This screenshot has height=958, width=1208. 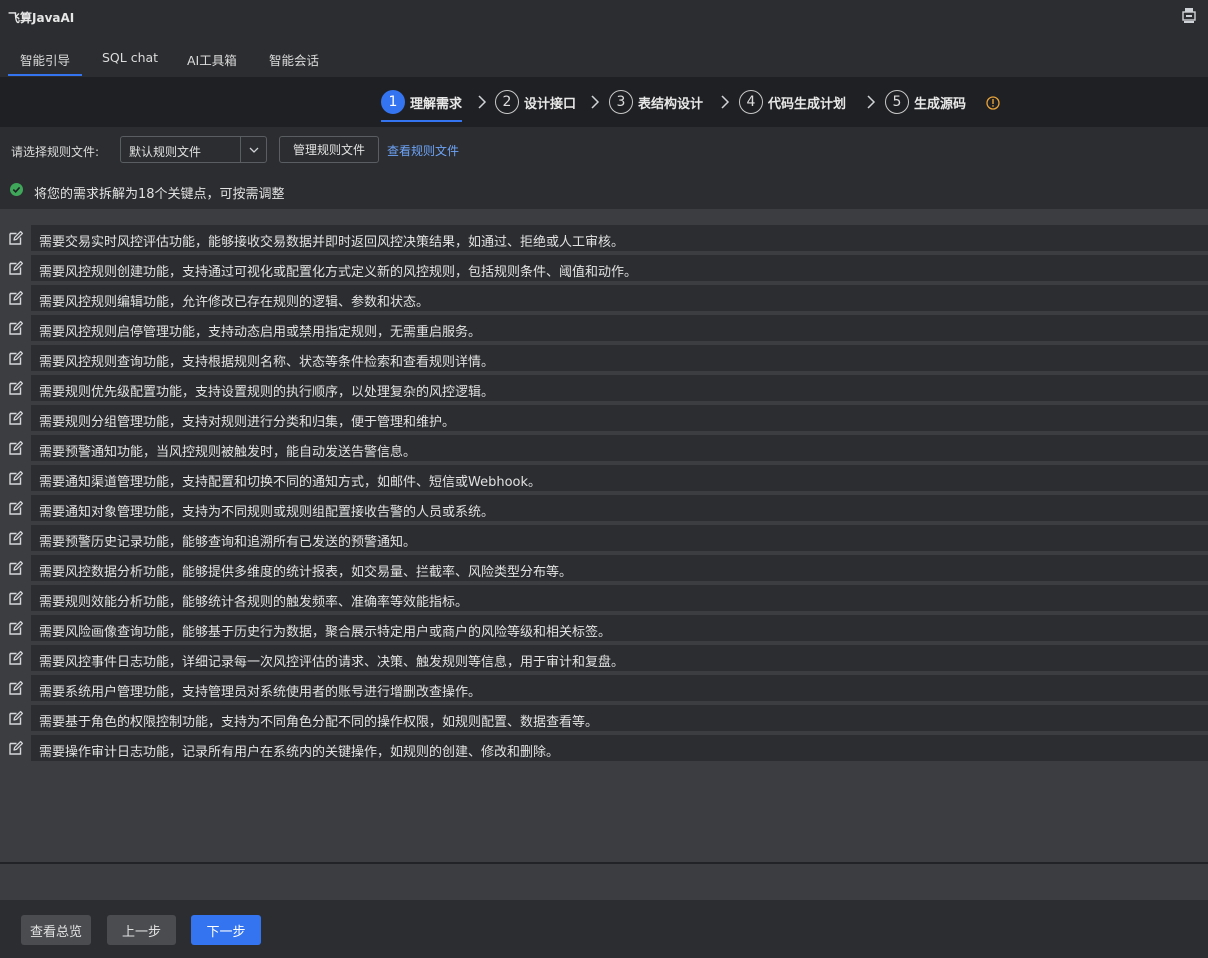 What do you see at coordinates (254, 150) in the screenshot?
I see `chevron-down-icon` at bounding box center [254, 150].